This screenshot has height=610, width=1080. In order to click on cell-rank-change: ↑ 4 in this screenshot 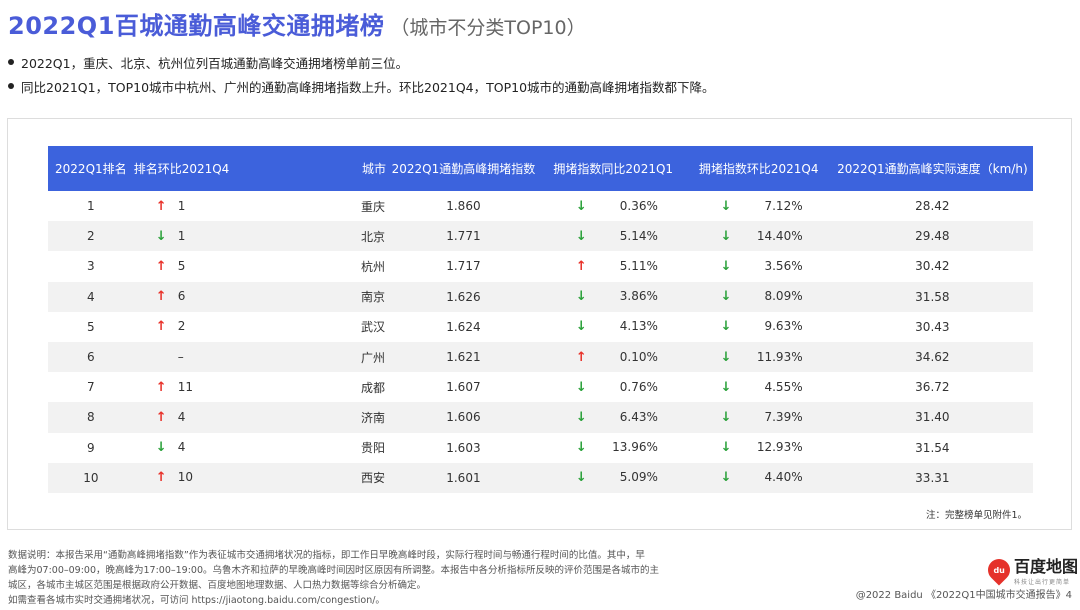, I will do `click(182, 417)`.